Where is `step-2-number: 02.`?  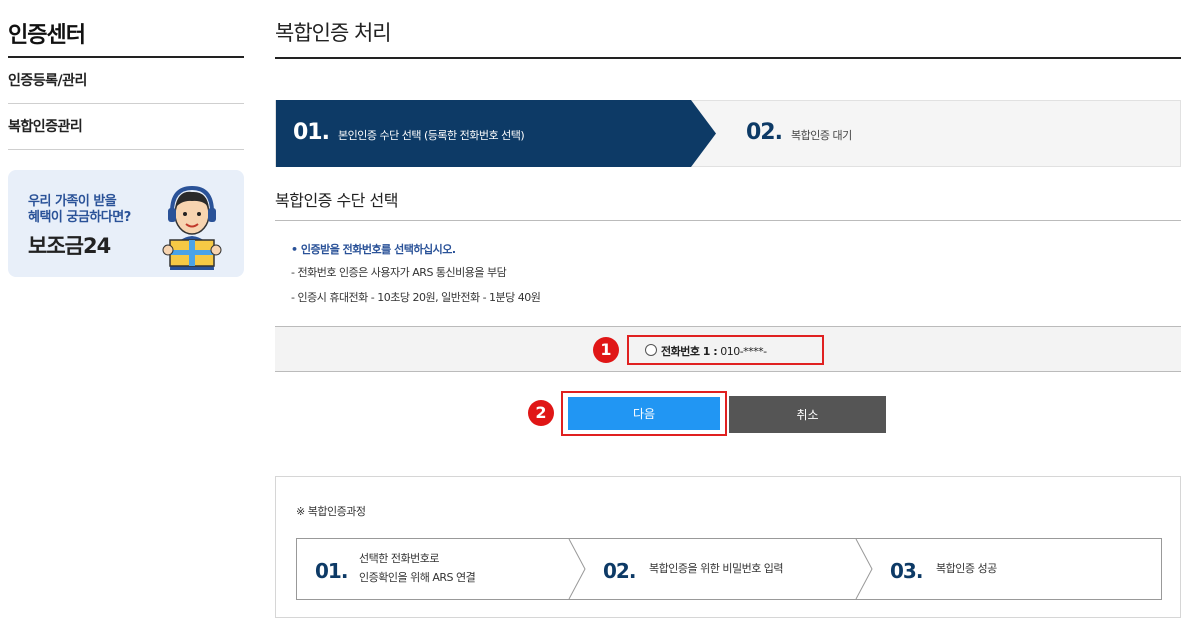 step-2-number: 02. is located at coordinates (764, 132).